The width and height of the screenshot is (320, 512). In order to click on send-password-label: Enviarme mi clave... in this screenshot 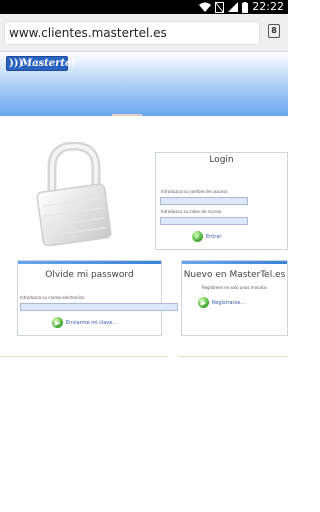, I will do `click(92, 322)`.